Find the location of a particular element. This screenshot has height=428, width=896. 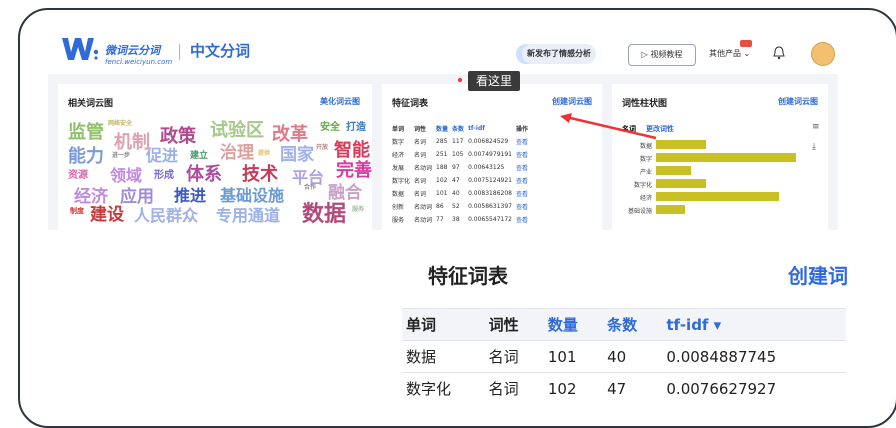

bell-icon is located at coordinates (779, 53).